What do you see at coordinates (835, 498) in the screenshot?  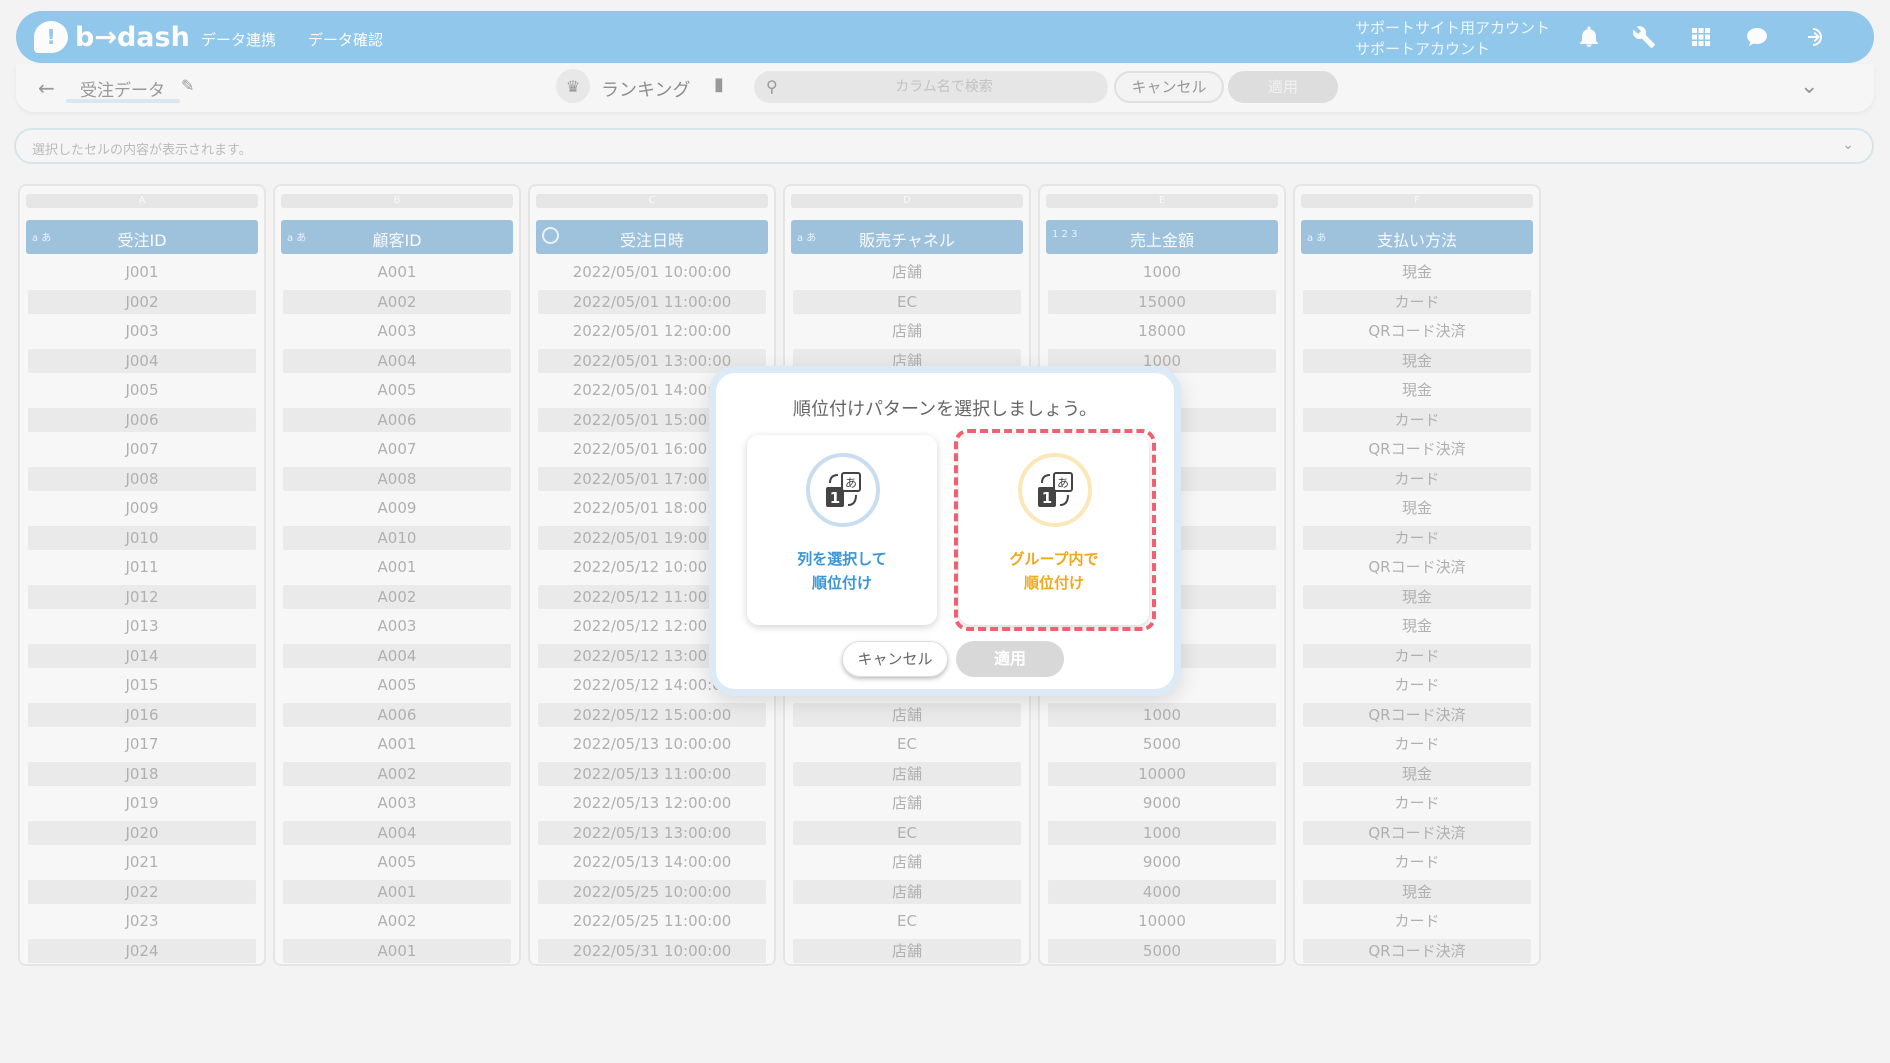 I see `svg-text: 1` at bounding box center [835, 498].